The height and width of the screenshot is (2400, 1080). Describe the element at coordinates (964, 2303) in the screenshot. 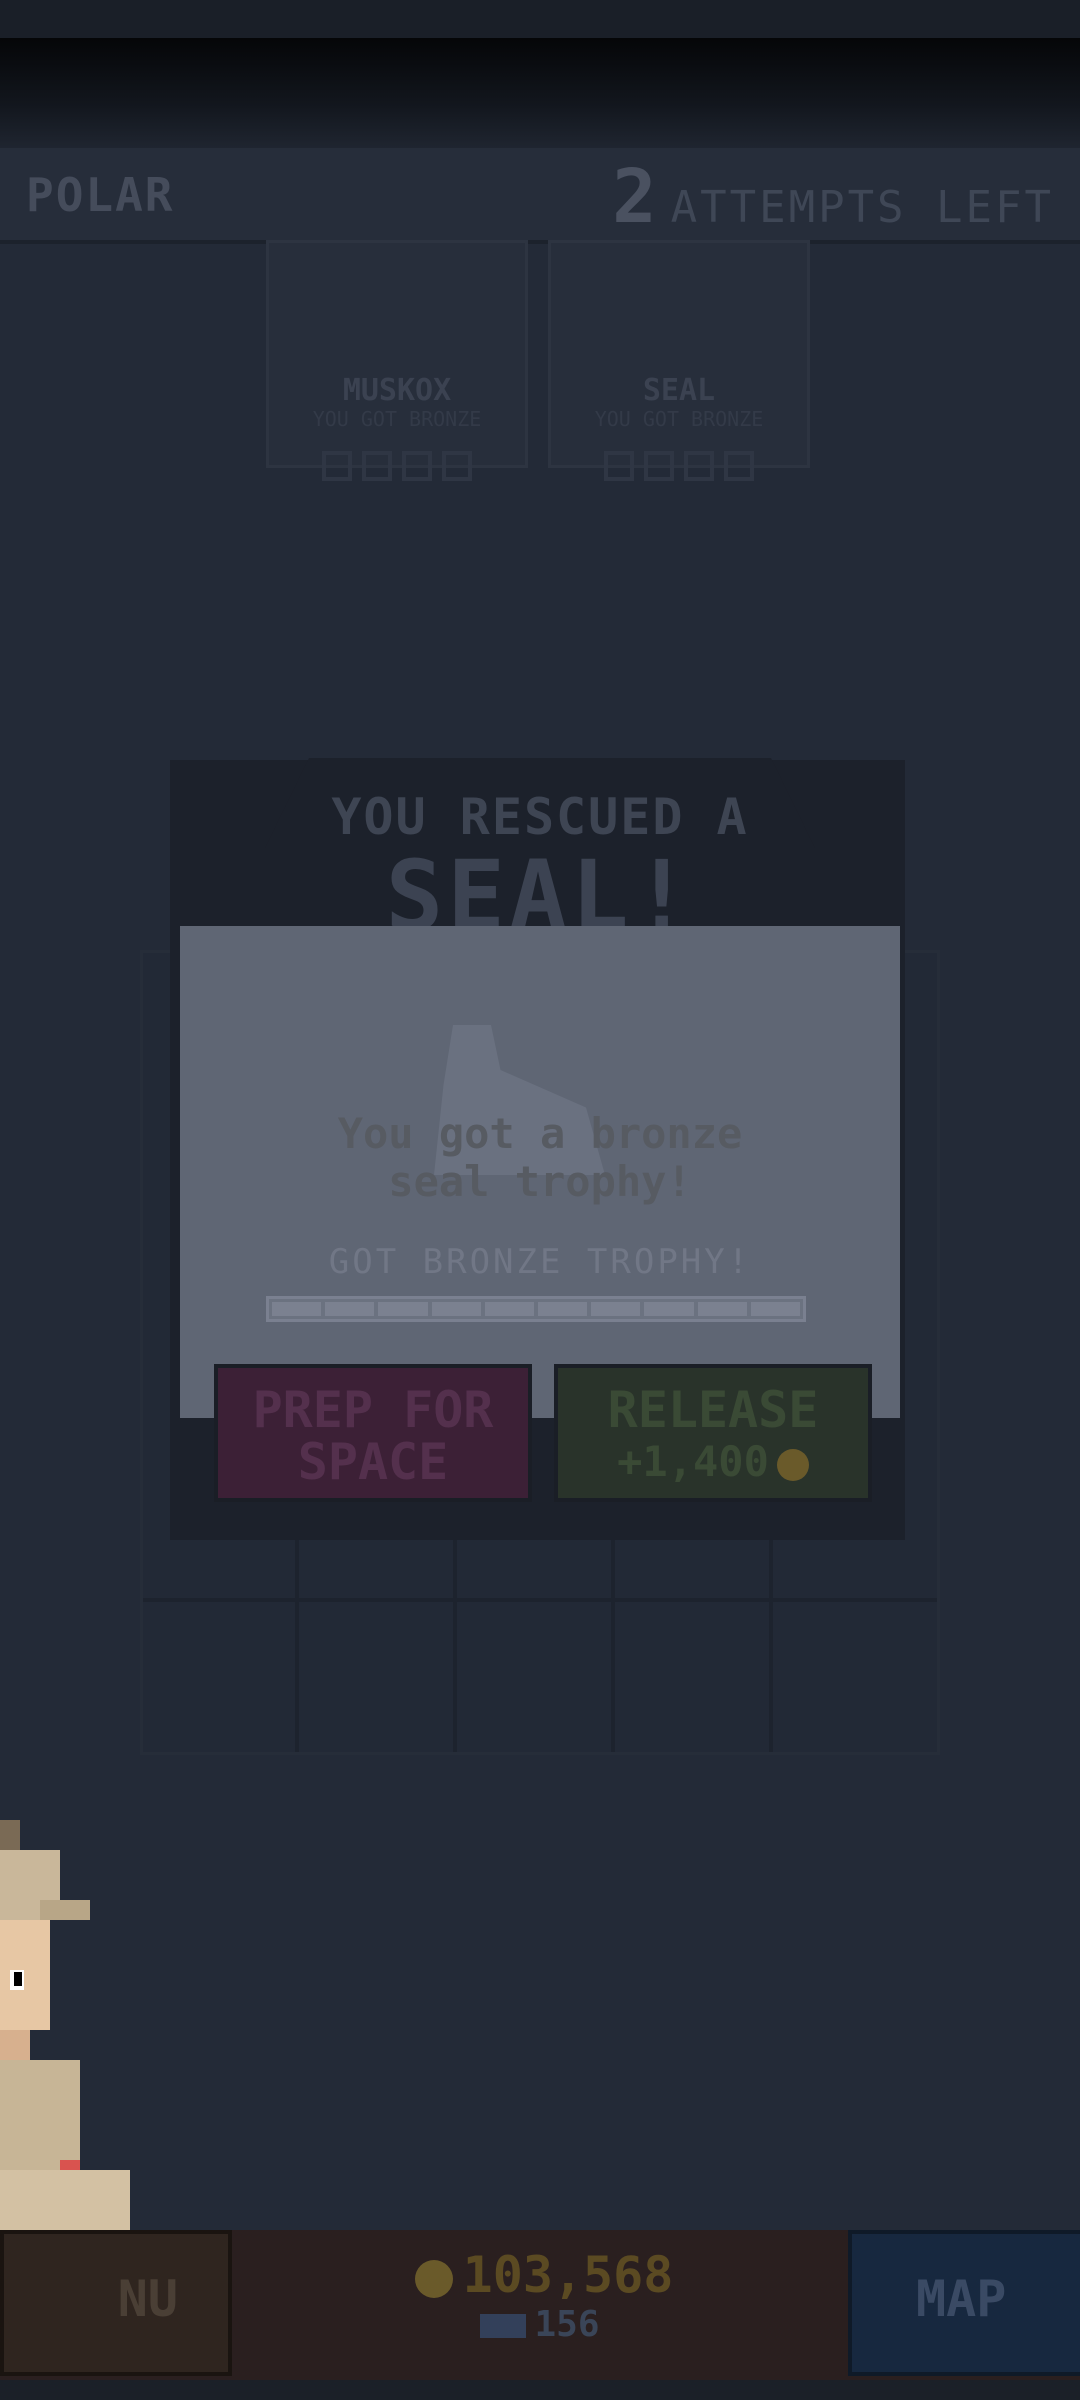

I see `map-button: MAP` at that location.